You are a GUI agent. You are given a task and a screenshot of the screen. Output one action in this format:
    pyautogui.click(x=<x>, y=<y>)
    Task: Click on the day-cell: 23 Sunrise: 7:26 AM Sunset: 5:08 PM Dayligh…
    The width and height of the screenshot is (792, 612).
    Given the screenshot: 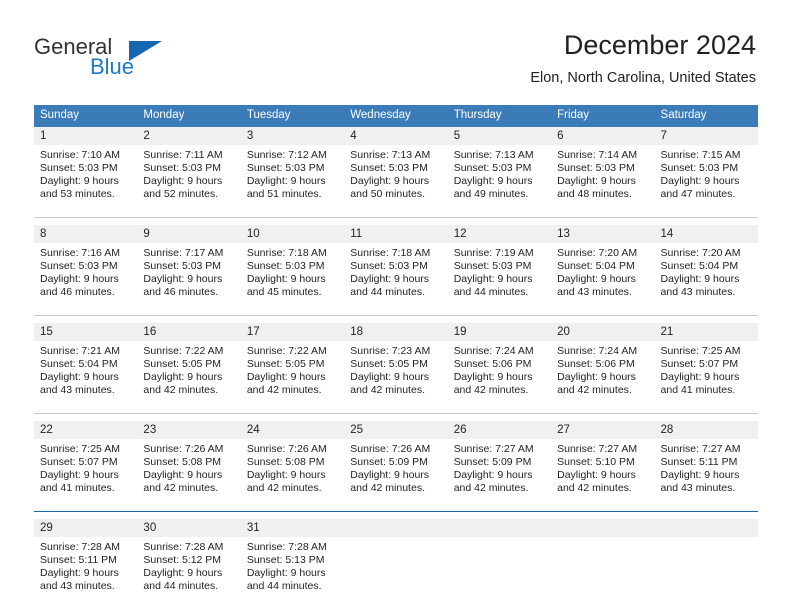 What is the action you would take?
    pyautogui.click(x=189, y=466)
    